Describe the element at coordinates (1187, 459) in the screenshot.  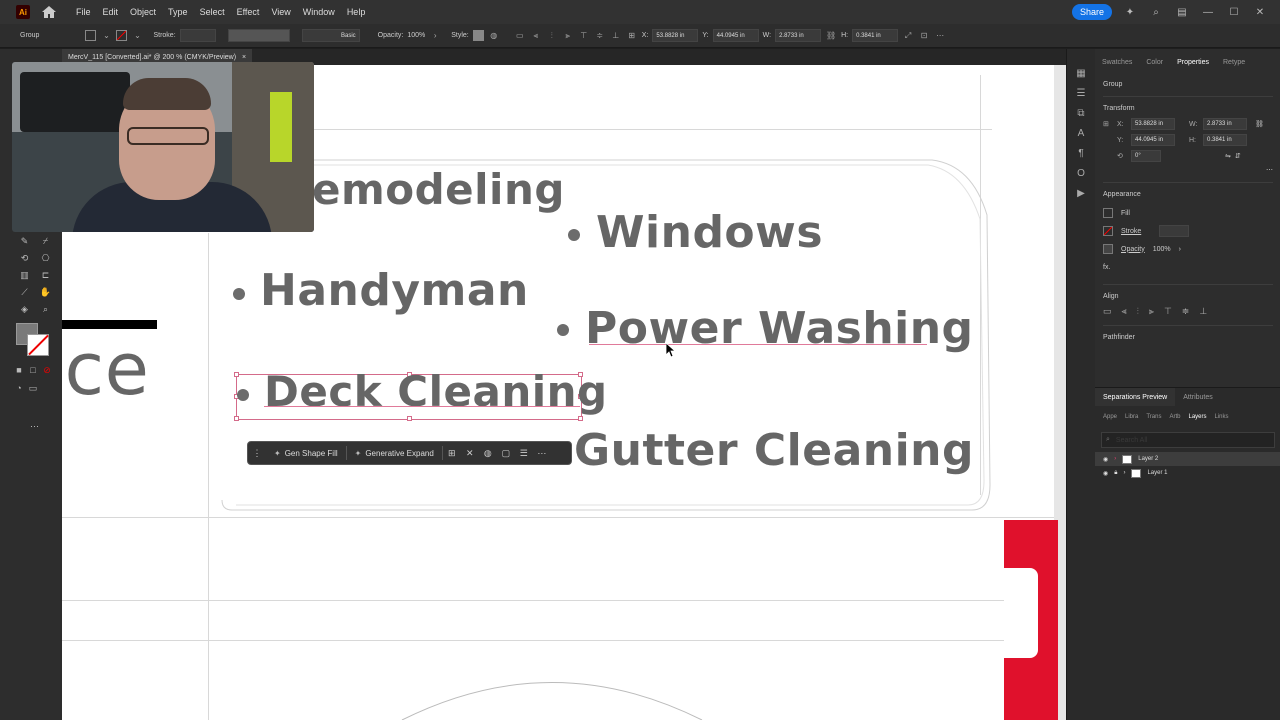
I see `layer-row: ◉ › Layer 2` at that location.